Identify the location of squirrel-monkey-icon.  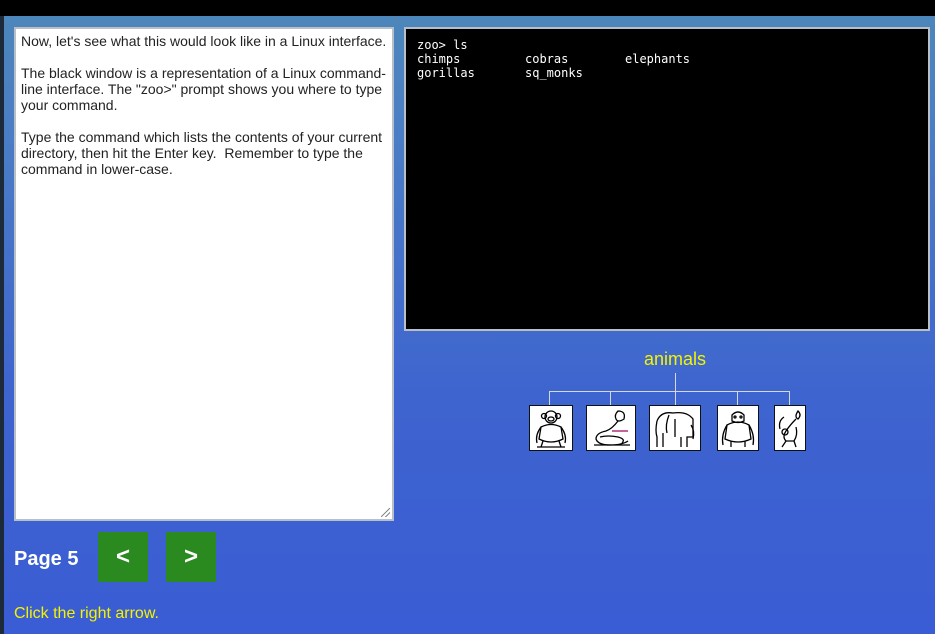
(790, 428).